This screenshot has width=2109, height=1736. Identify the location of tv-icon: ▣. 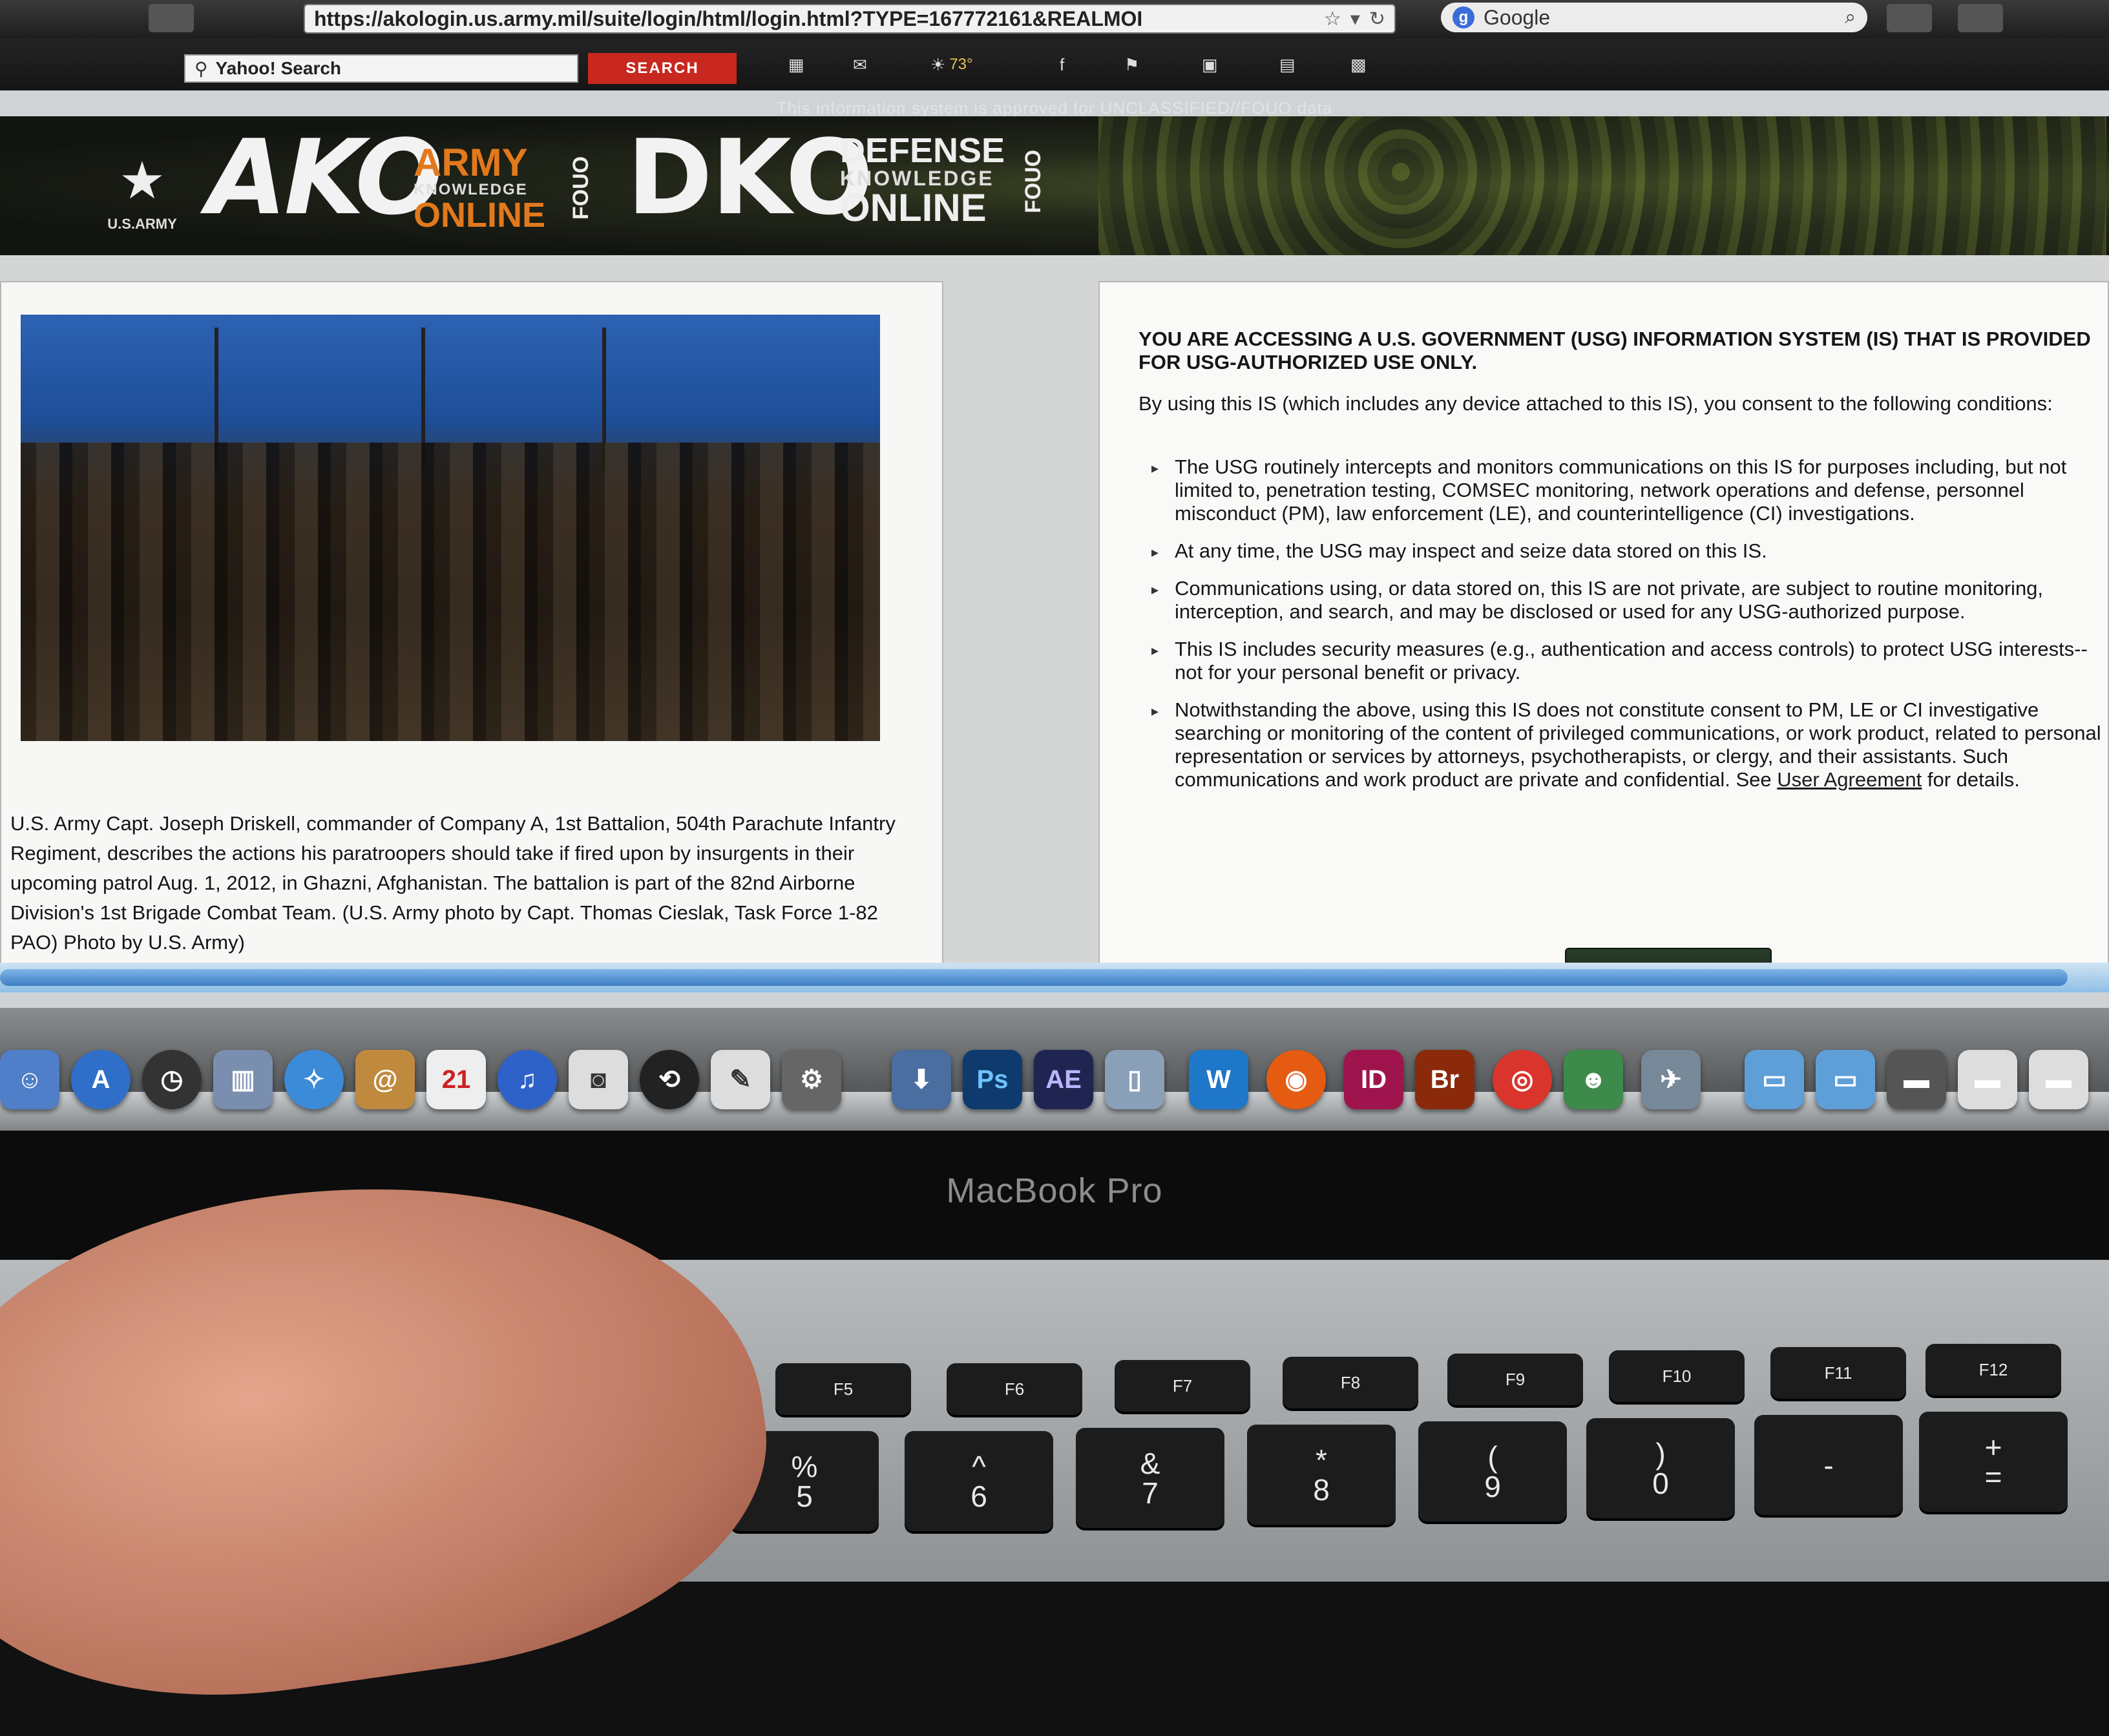
(1210, 64).